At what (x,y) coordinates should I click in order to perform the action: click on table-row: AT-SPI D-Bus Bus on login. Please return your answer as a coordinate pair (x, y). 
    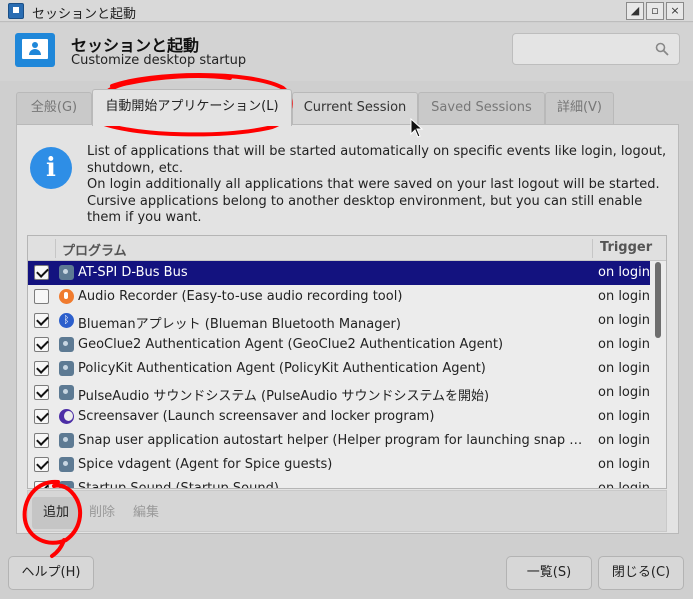
    Looking at the image, I should click on (339, 273).